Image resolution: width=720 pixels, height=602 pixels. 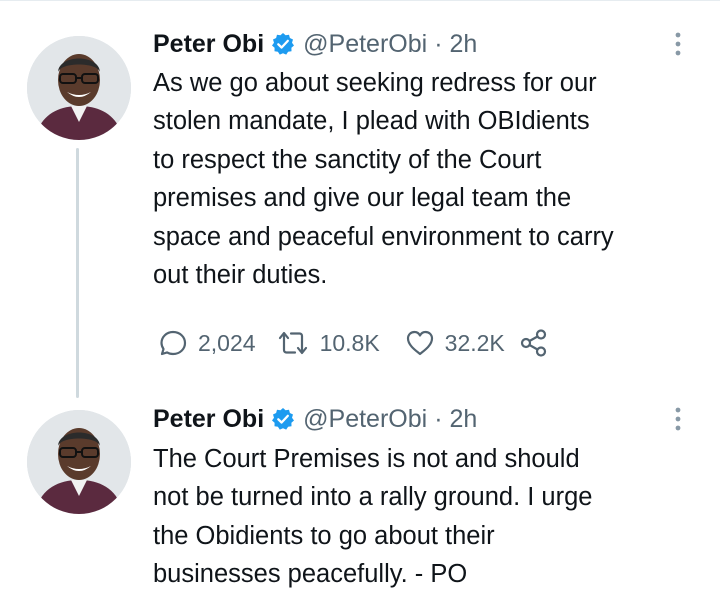 I want to click on like-count: 32.2K, so click(x=474, y=342).